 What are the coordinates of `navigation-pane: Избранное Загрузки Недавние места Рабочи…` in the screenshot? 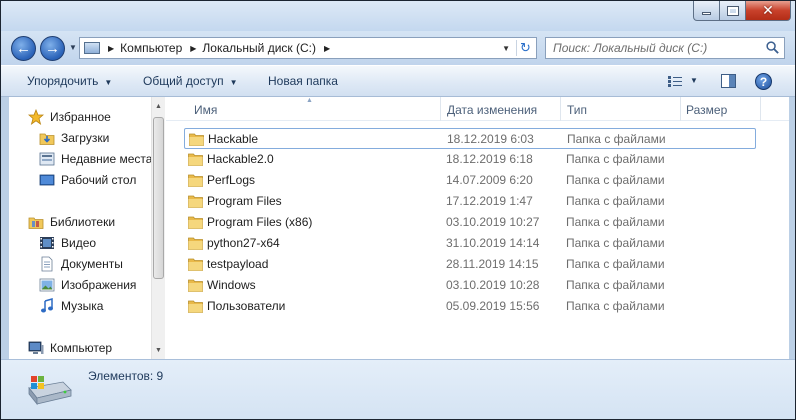 It's located at (87, 228).